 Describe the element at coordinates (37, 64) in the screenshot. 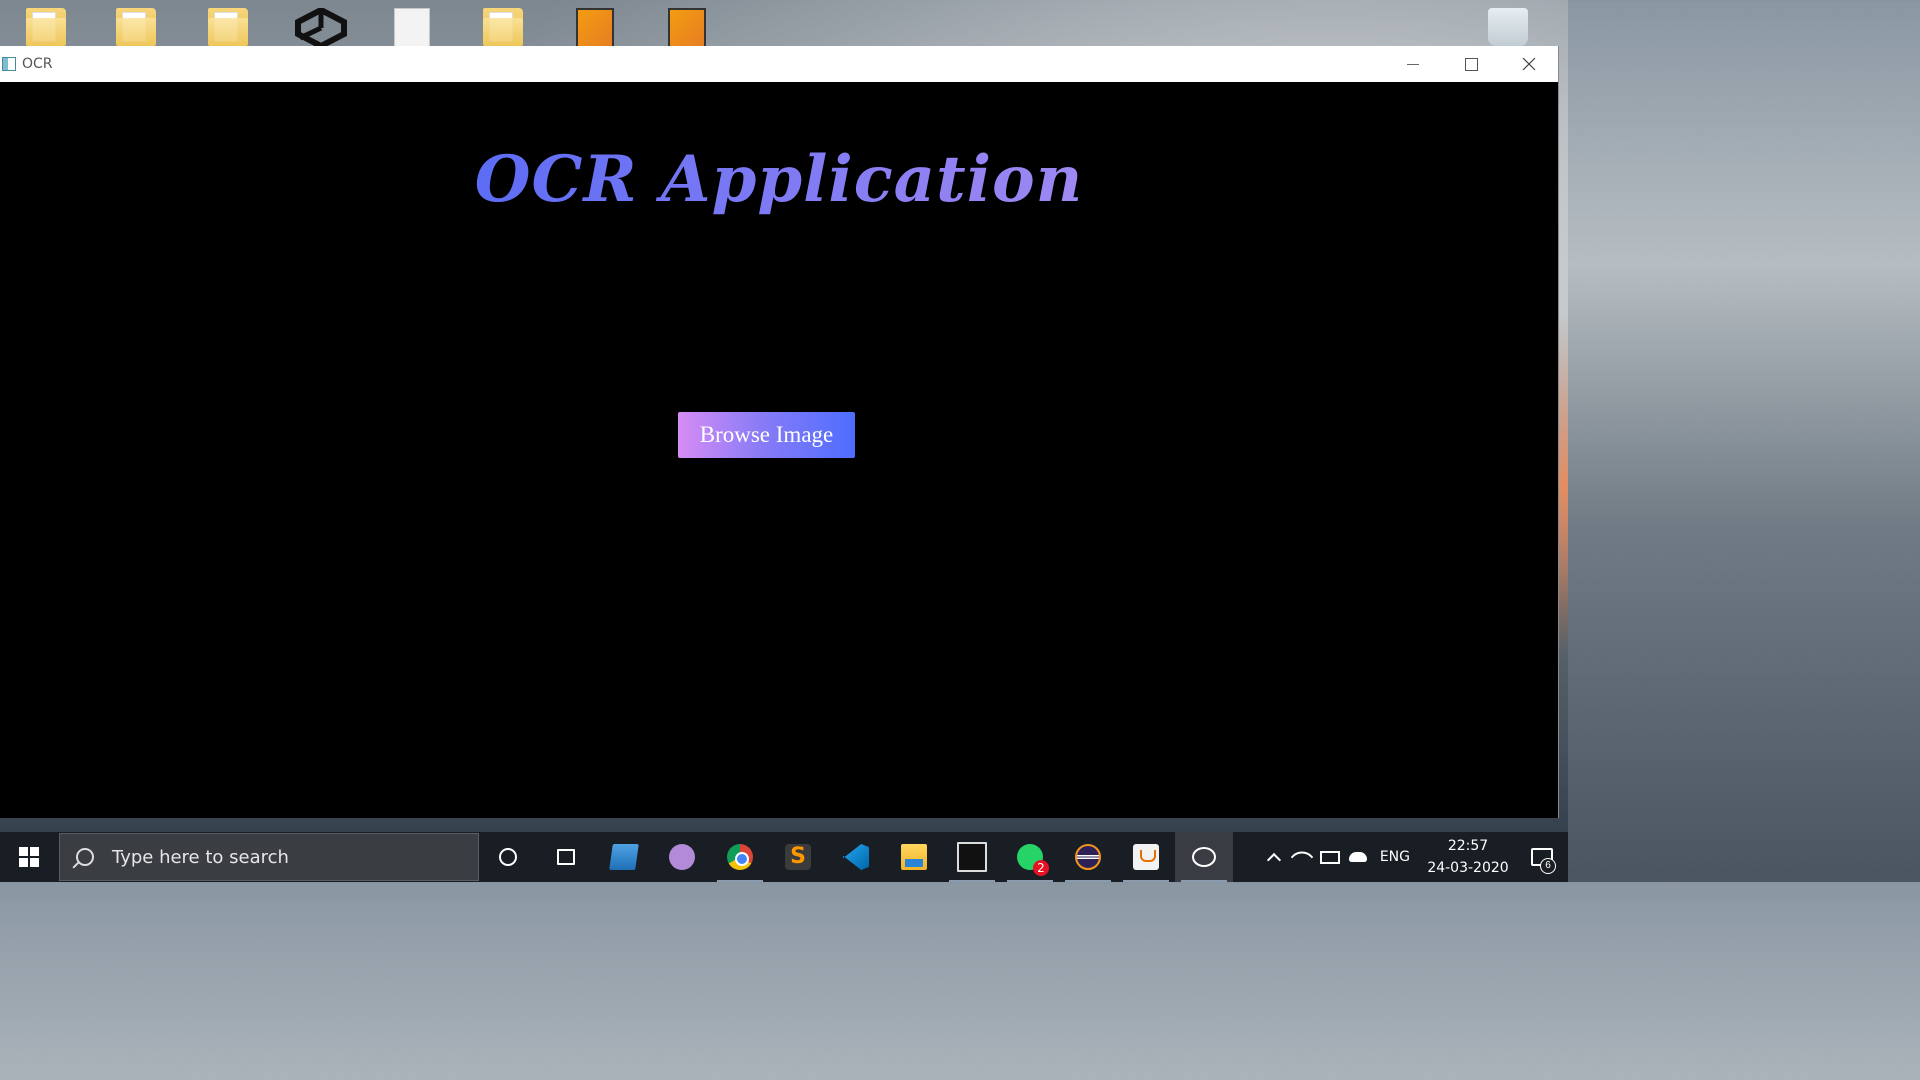

I see `window-title: OCR` at that location.